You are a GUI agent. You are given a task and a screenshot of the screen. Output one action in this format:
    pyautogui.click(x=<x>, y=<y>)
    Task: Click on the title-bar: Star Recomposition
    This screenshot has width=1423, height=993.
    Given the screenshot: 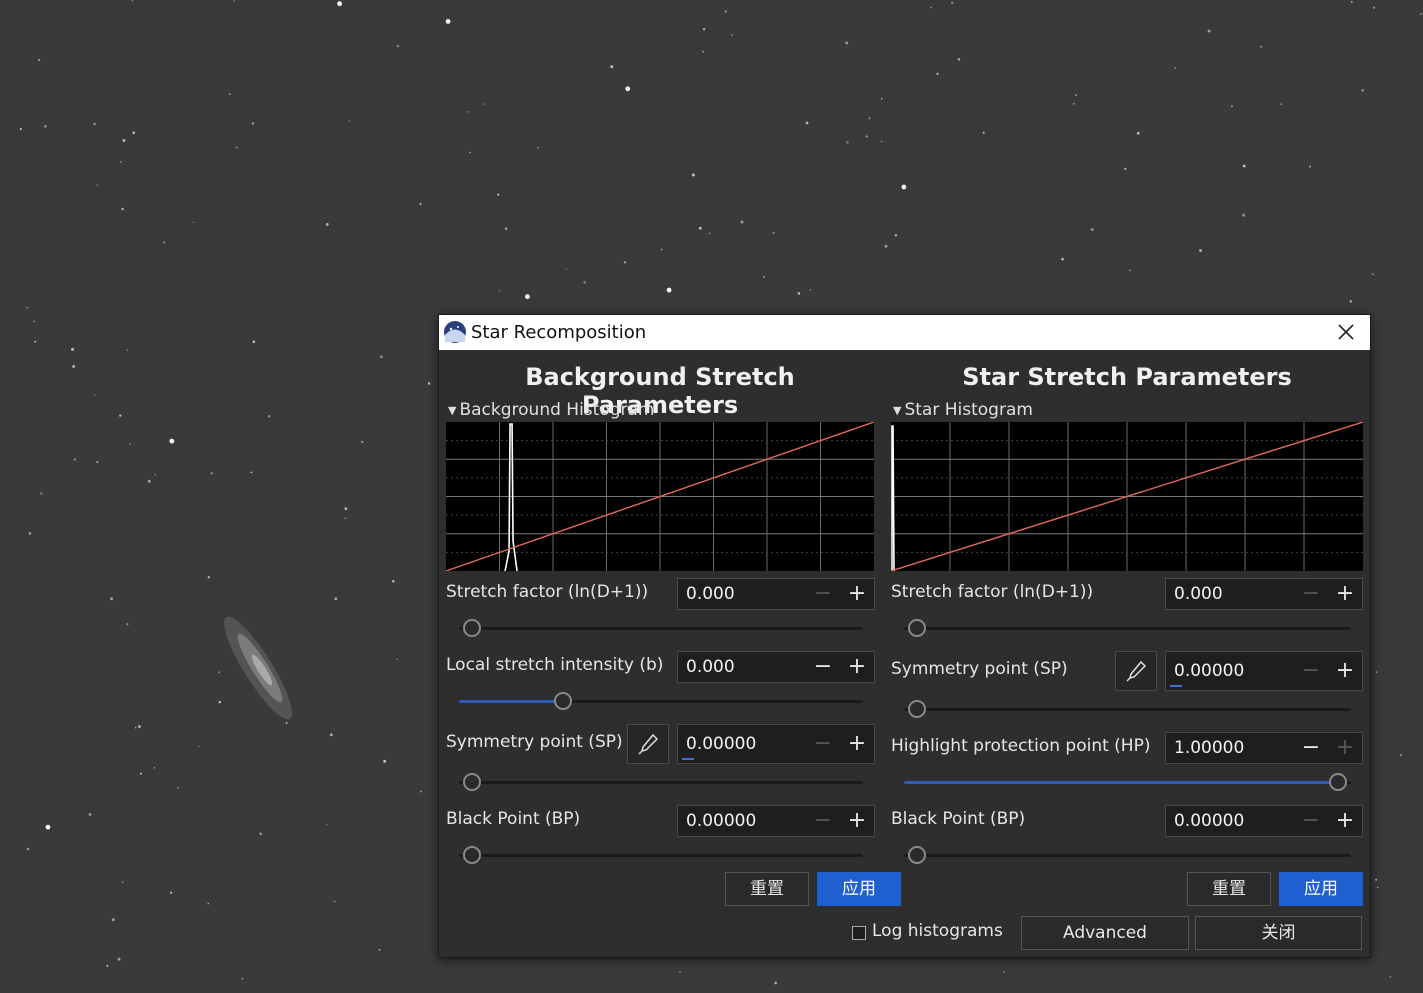 What is the action you would take?
    pyautogui.click(x=904, y=332)
    